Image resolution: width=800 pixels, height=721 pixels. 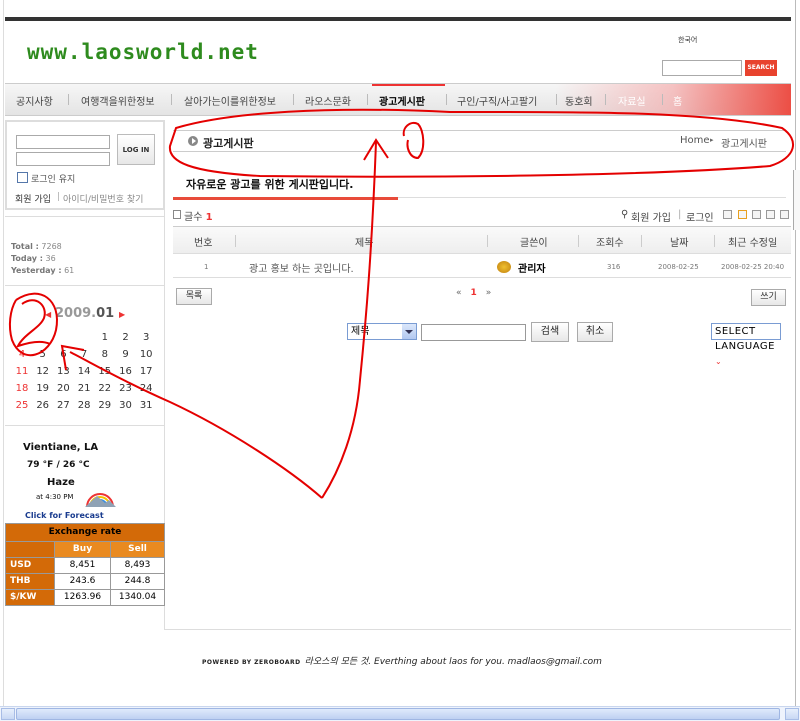 What do you see at coordinates (63, 388) in the screenshot?
I see `calendar-day: 20` at bounding box center [63, 388].